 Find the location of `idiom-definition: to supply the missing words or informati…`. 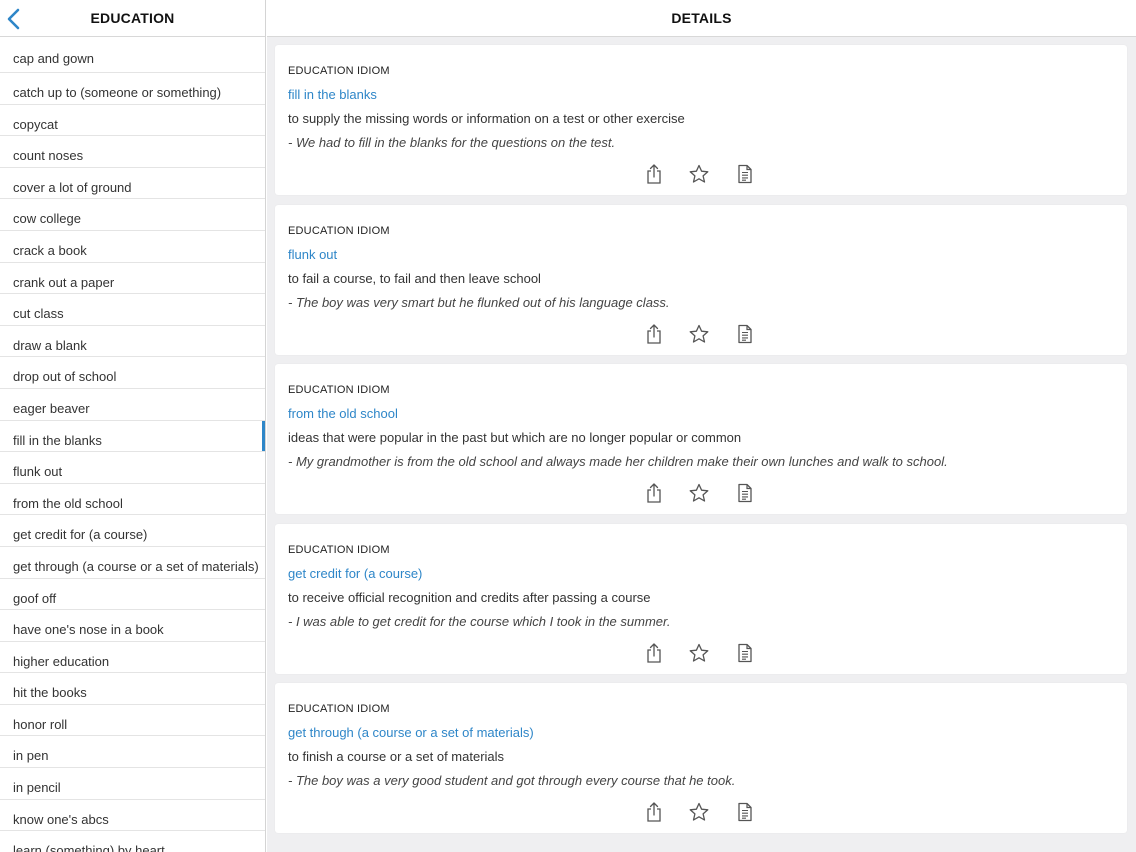

idiom-definition: to supply the missing words or informati… is located at coordinates (486, 118).